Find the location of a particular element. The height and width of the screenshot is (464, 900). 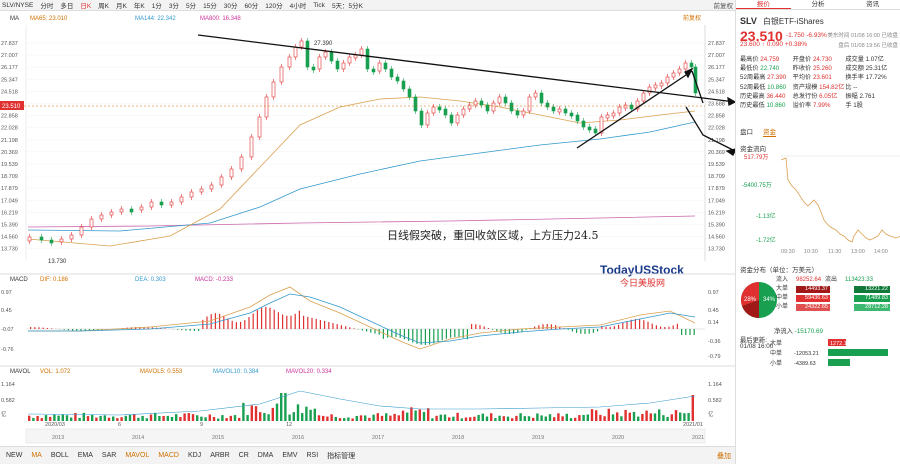

svg-text: VOL: 1.072 is located at coordinates (55, 372).